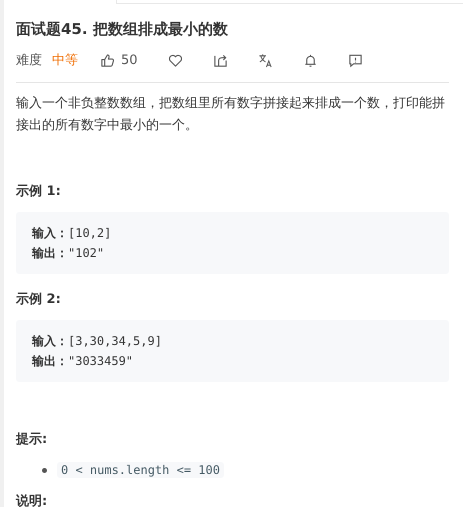 The height and width of the screenshot is (507, 463). I want to click on difficulty-label: 难度, so click(29, 60).